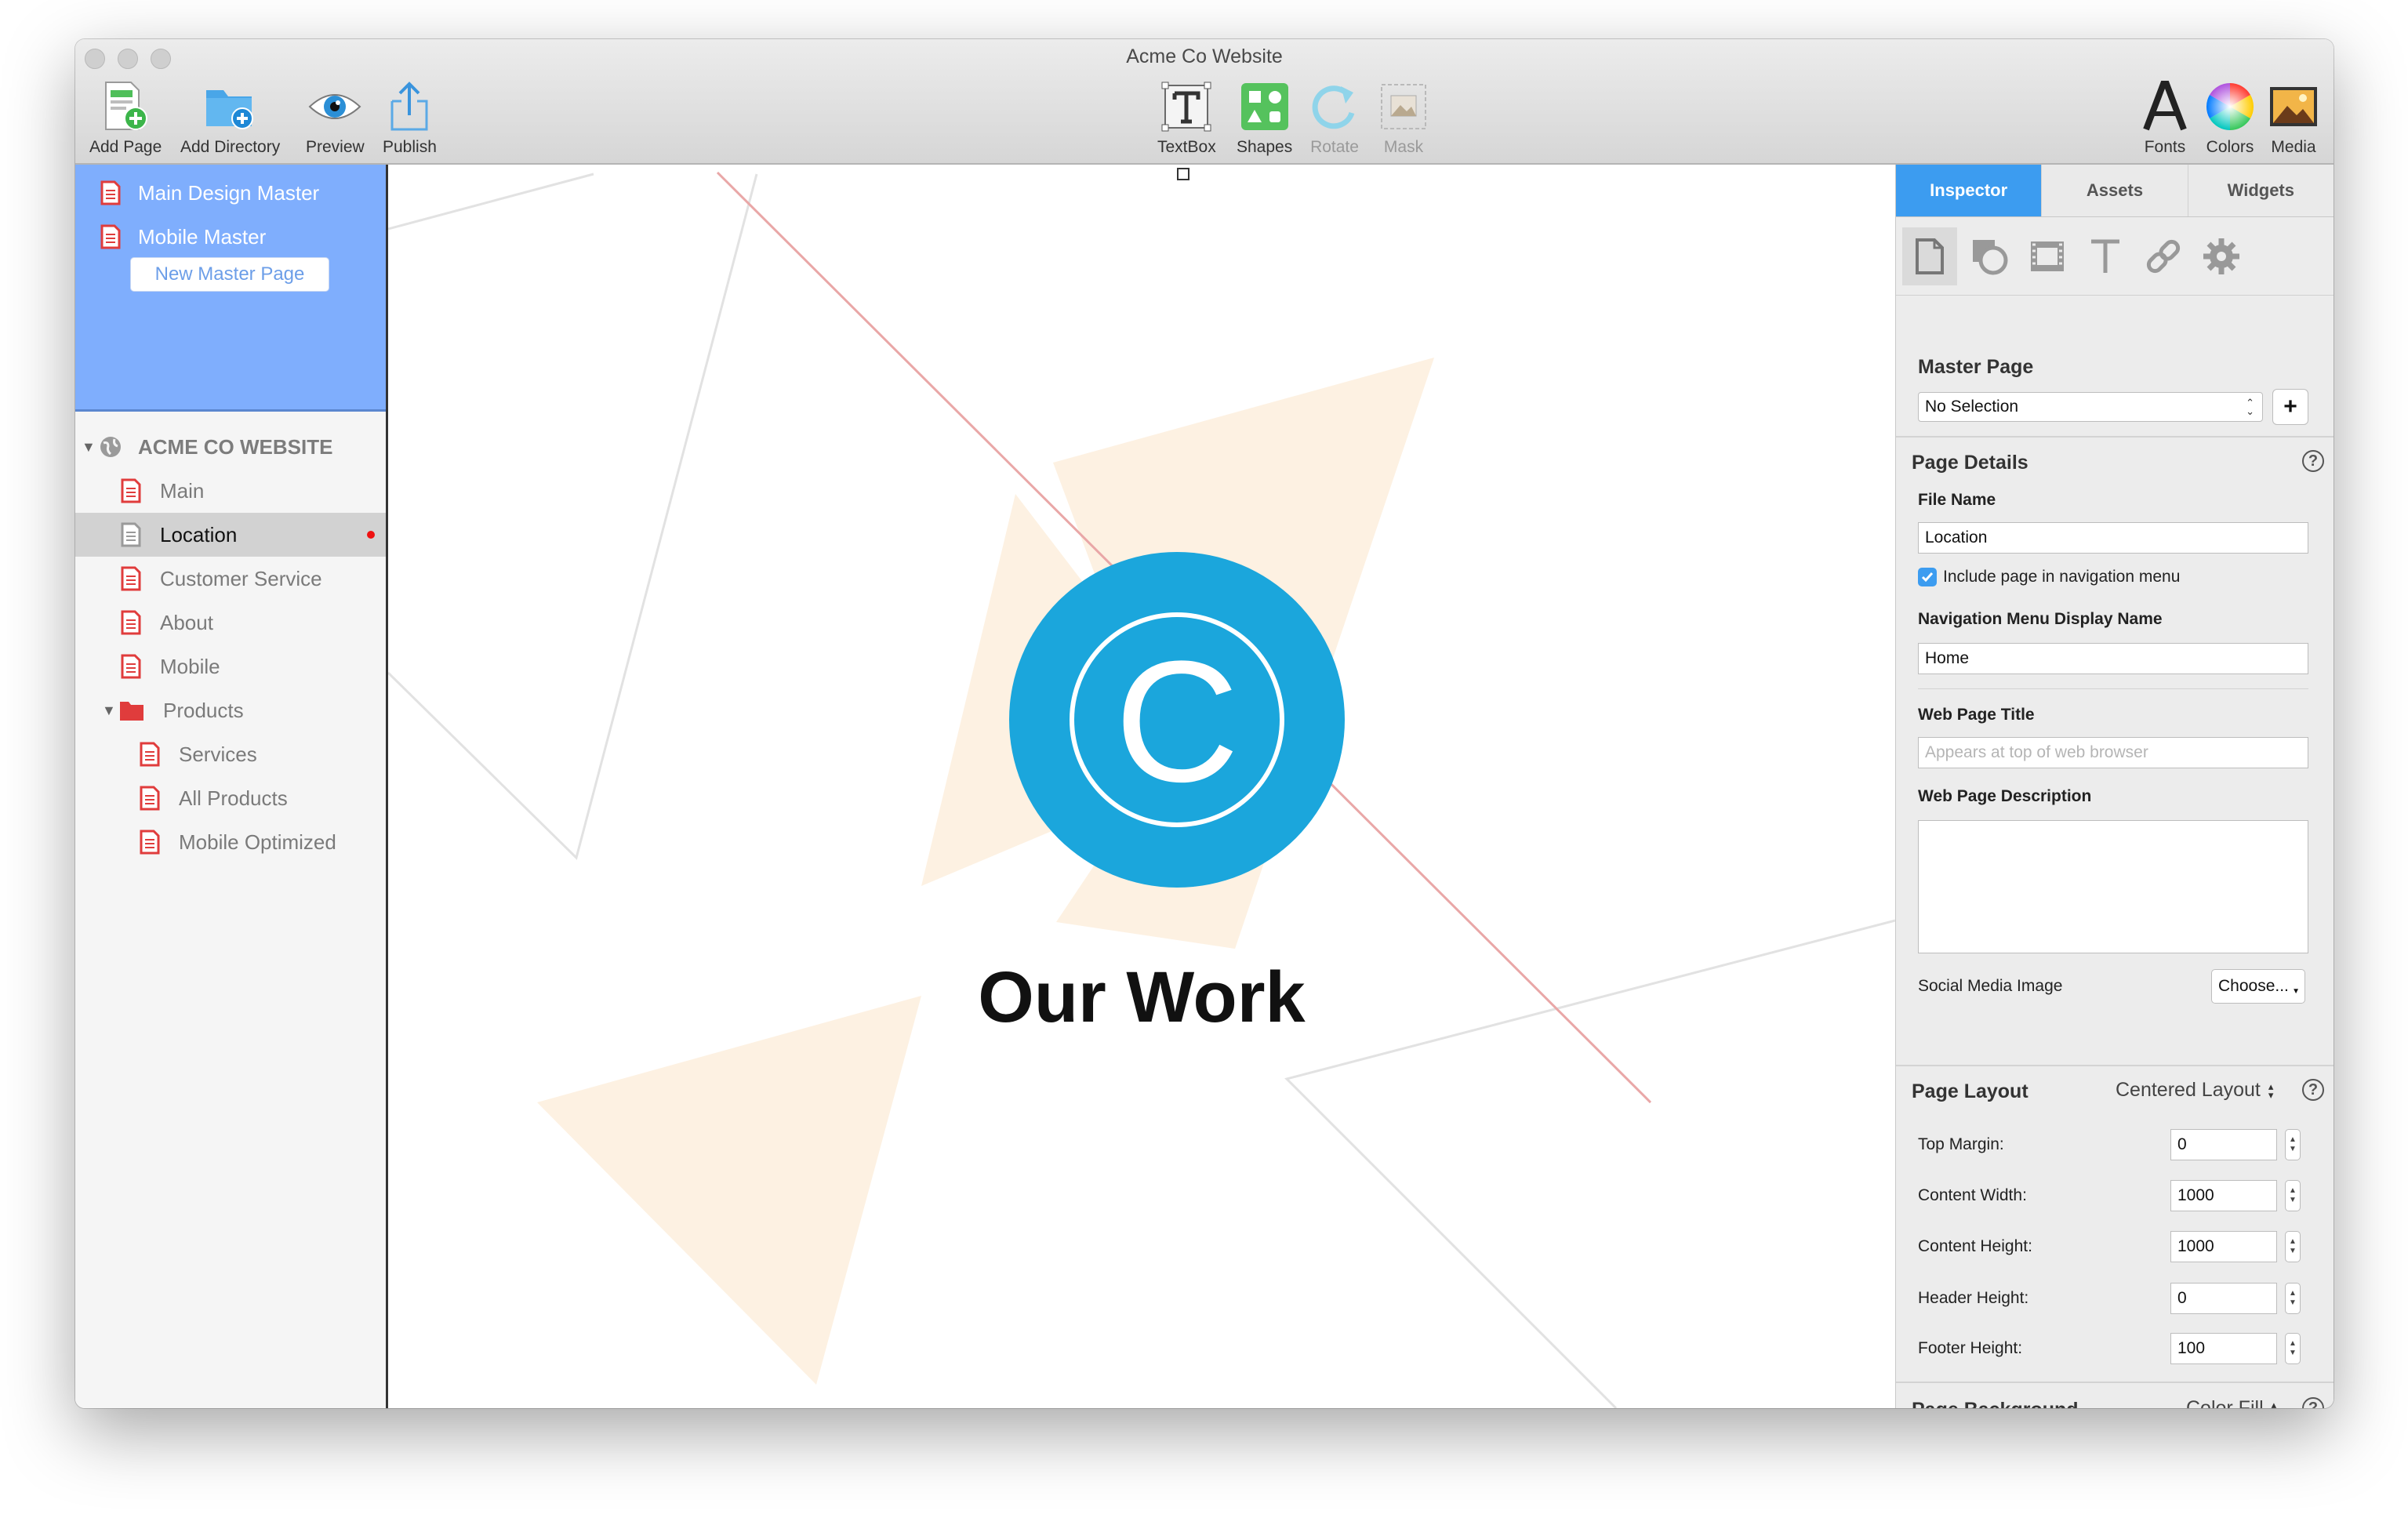 The width and height of the screenshot is (2408, 1525). Describe the element at coordinates (334, 106) in the screenshot. I see `eye-icon` at that location.